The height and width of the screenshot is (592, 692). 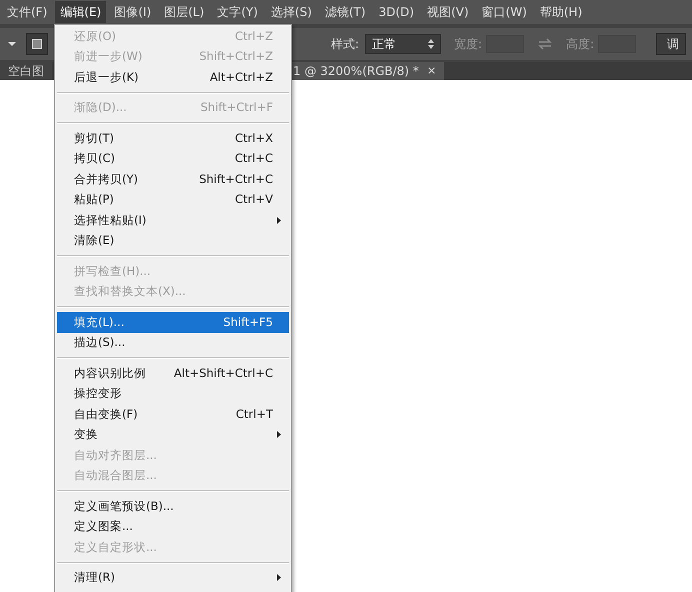 What do you see at coordinates (173, 158) in the screenshot?
I see `menu-entry: 拷贝(C) Ctrl+C` at bounding box center [173, 158].